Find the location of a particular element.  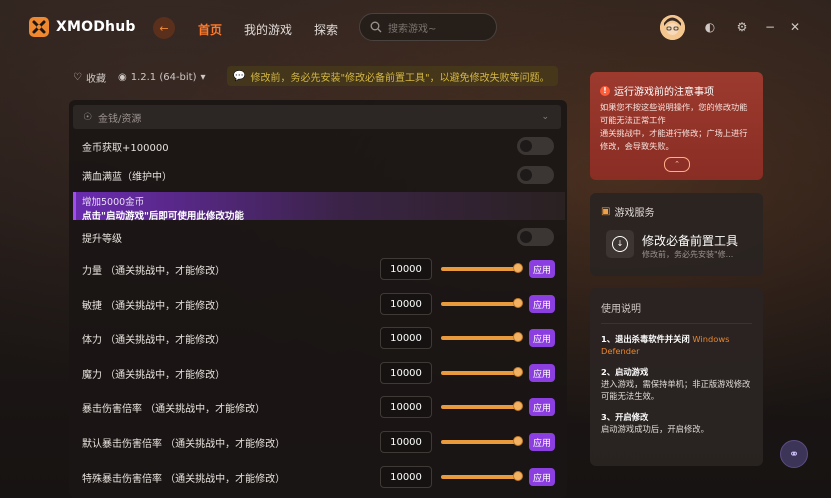

headset-icon: ⚭ is located at coordinates (794, 454).